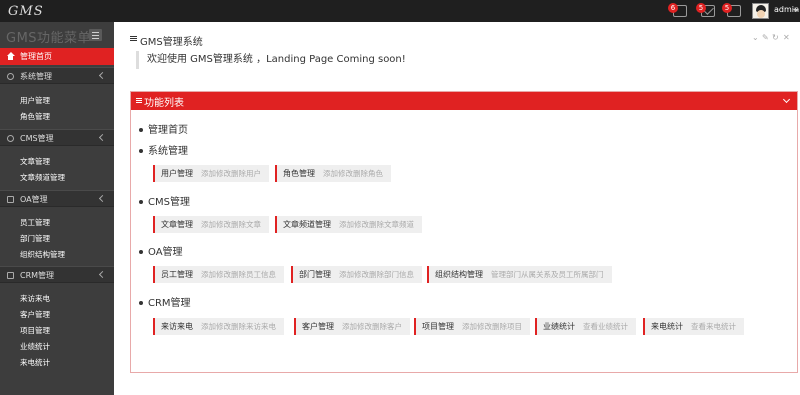  I want to click on sidebar-item-customers: 客户管理, so click(35, 314).